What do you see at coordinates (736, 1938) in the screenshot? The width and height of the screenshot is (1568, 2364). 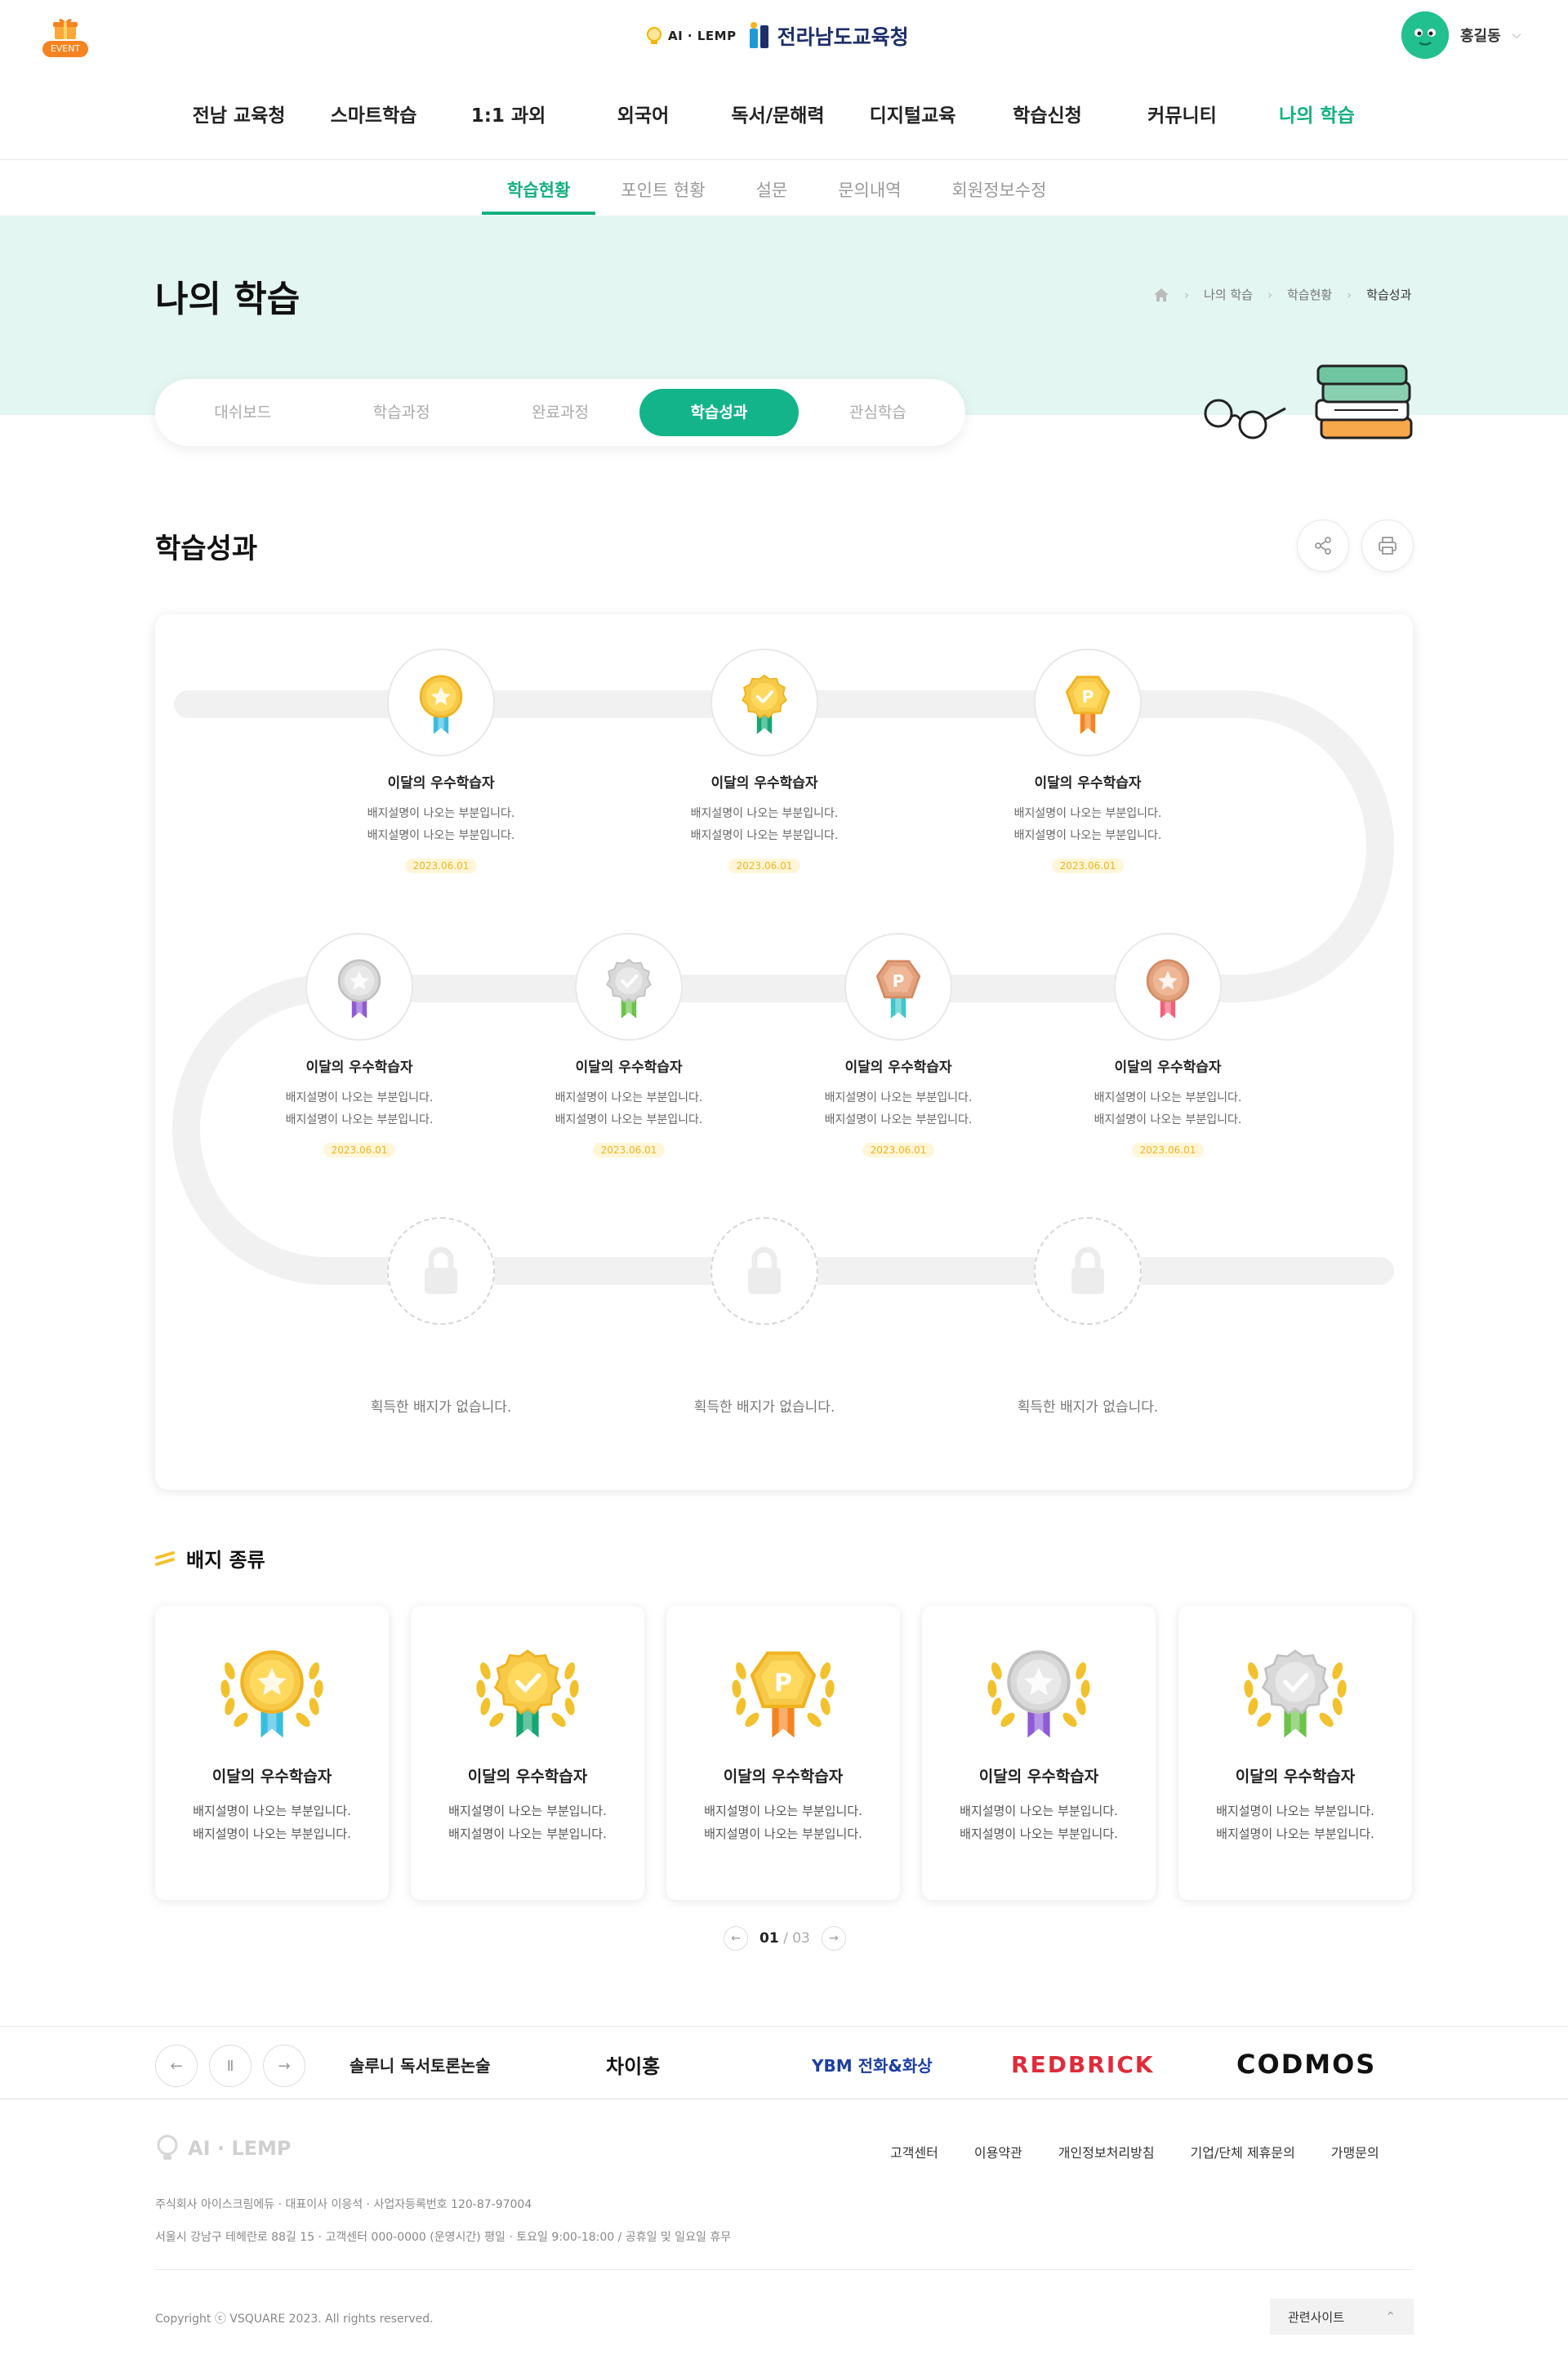 I see `prev-page-button: ←` at bounding box center [736, 1938].